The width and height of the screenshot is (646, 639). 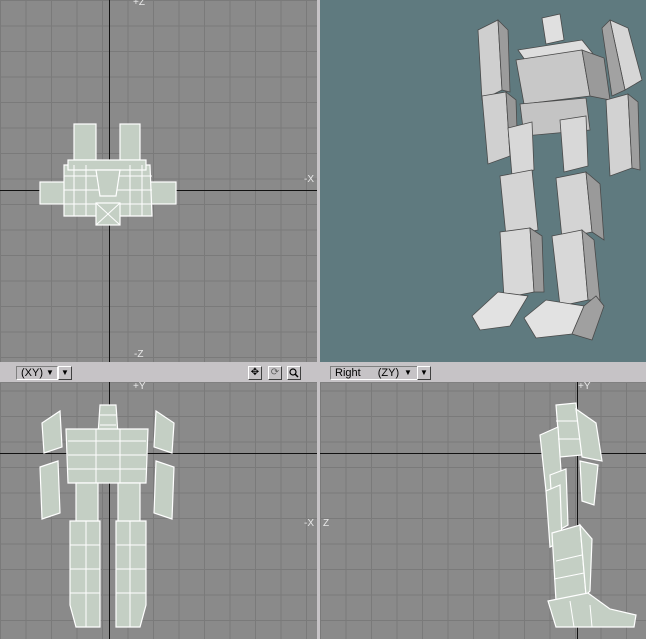 I want to click on robot-right-view, so click(x=588, y=515).